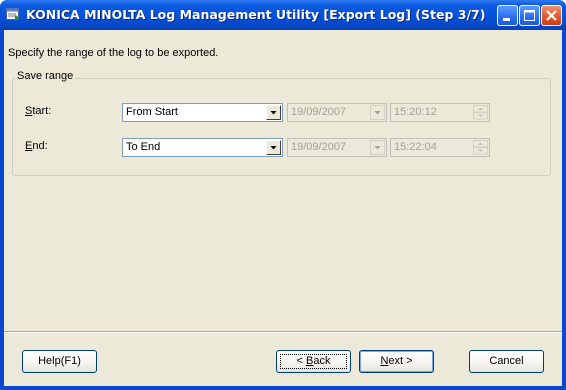  I want to click on button-separator, so click(283, 332).